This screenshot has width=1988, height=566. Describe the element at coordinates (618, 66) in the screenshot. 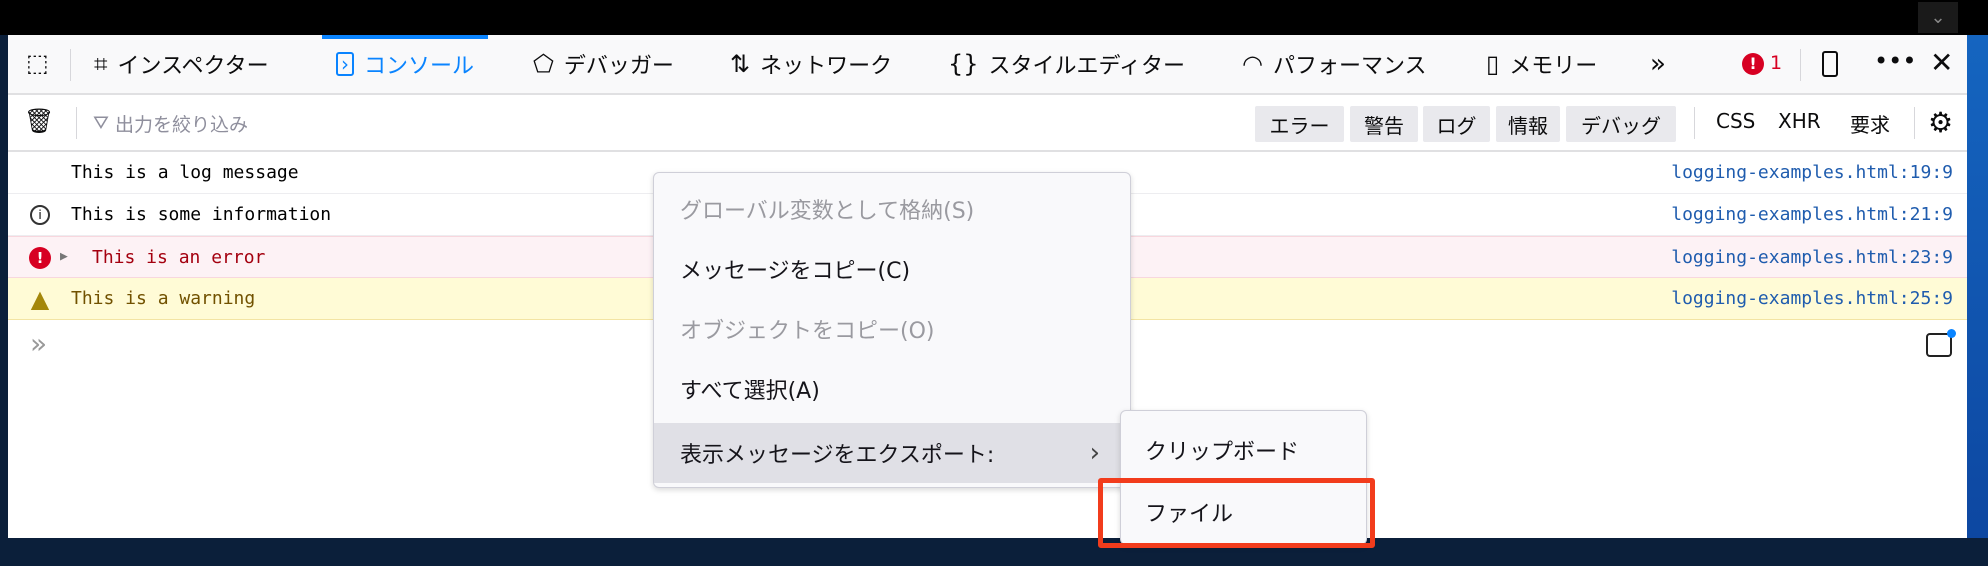

I see `tab-label: デバッガー` at that location.